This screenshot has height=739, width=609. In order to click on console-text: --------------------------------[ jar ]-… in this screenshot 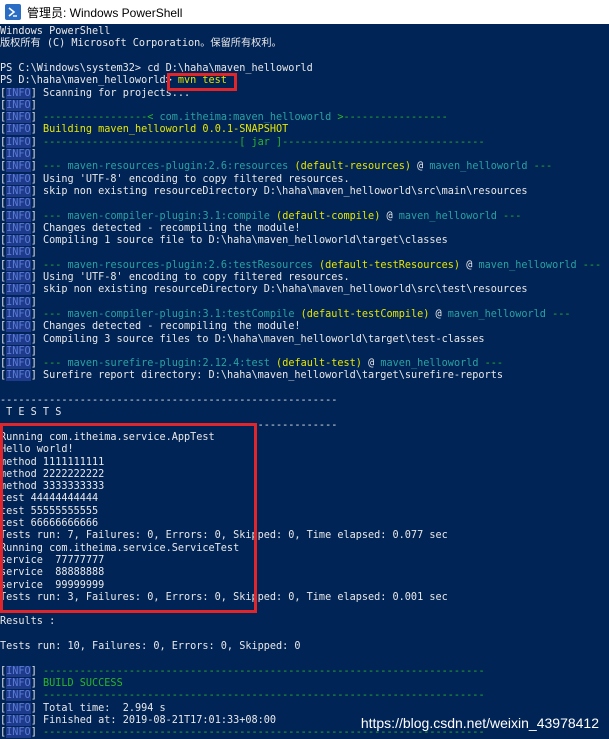, I will do `click(263, 142)`.